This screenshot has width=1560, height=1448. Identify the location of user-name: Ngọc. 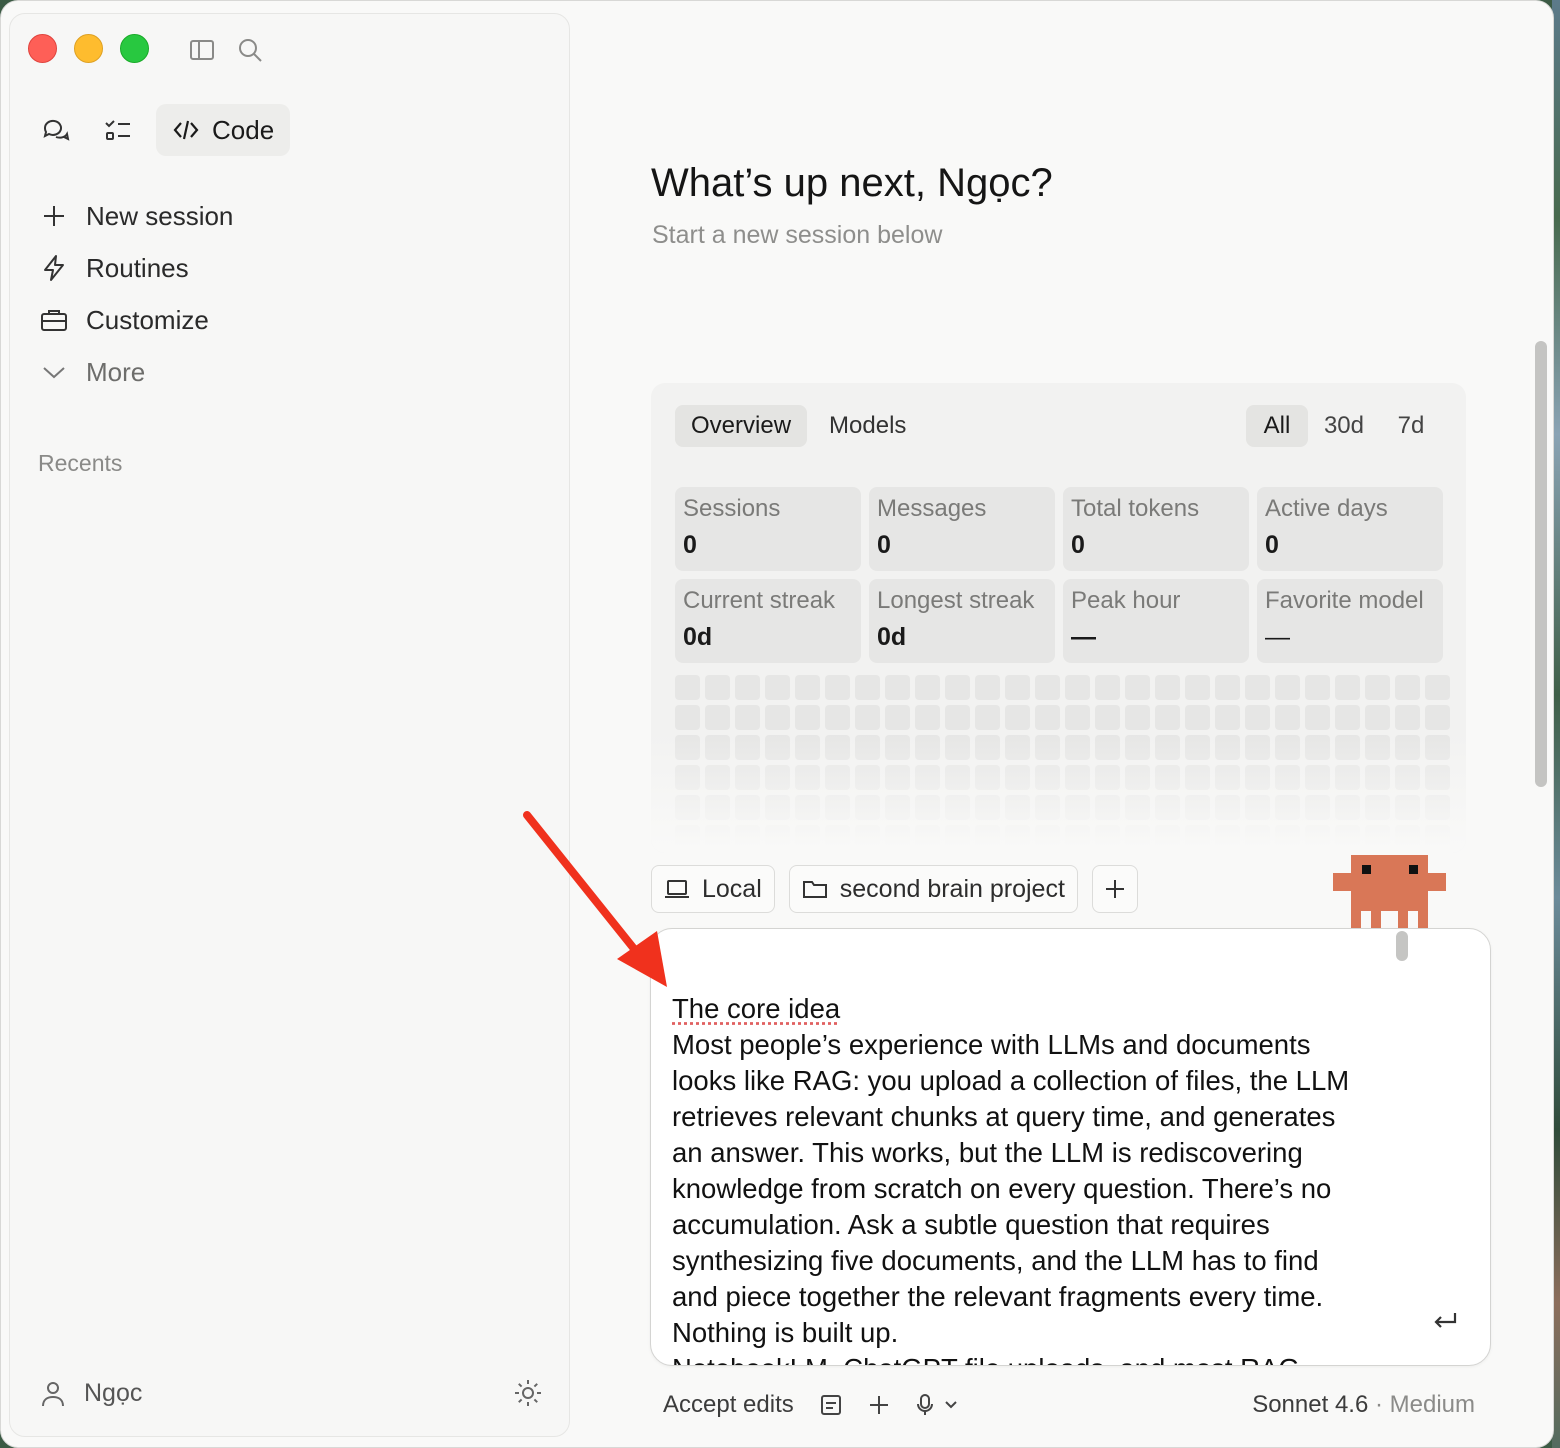
(113, 1393).